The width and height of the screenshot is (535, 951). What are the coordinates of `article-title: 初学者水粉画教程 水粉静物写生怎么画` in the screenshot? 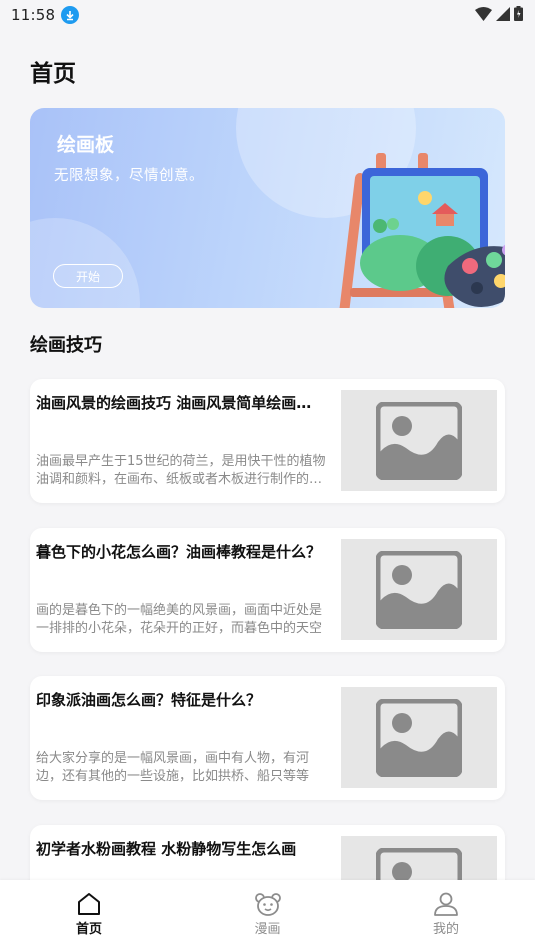 It's located at (166, 849).